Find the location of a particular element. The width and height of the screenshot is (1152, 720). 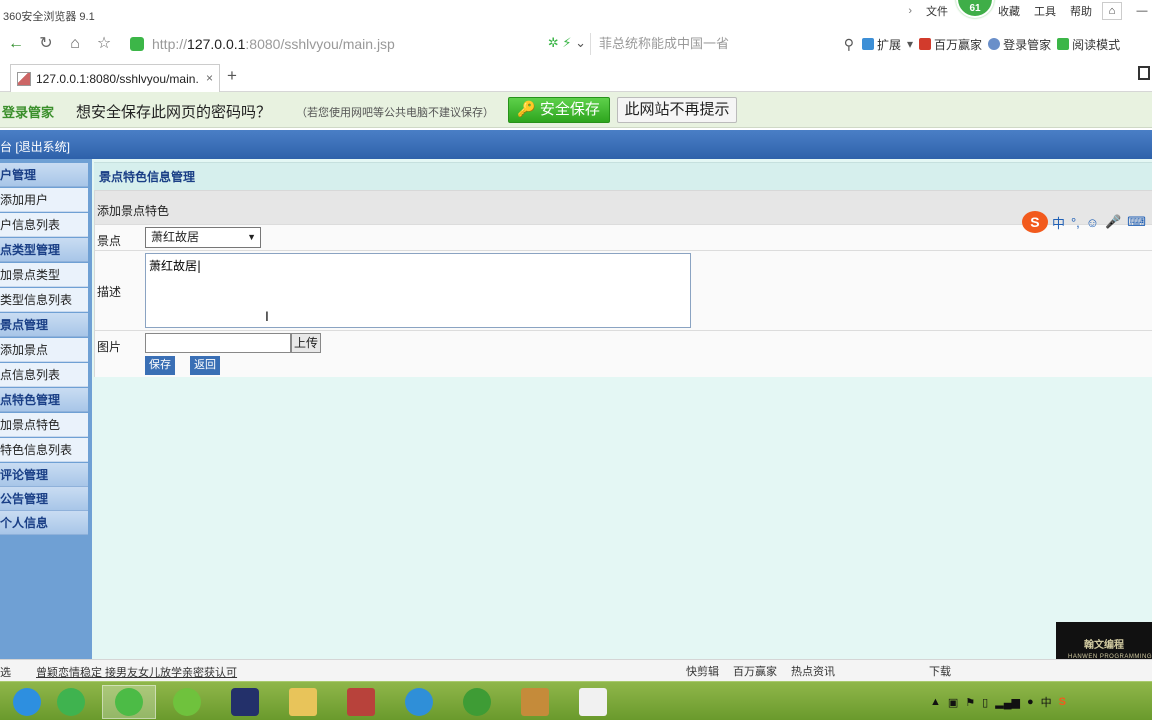

save-button: 保存 is located at coordinates (160, 365).